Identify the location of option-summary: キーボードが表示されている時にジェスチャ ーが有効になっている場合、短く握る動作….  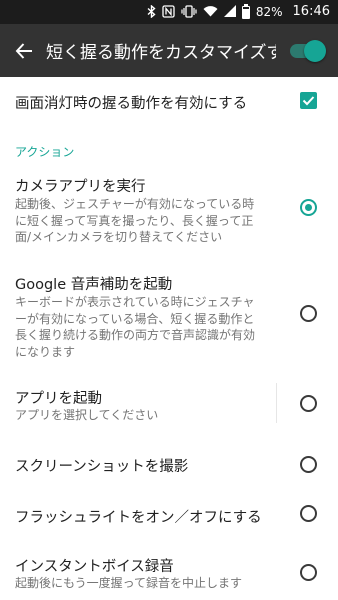
(149, 327).